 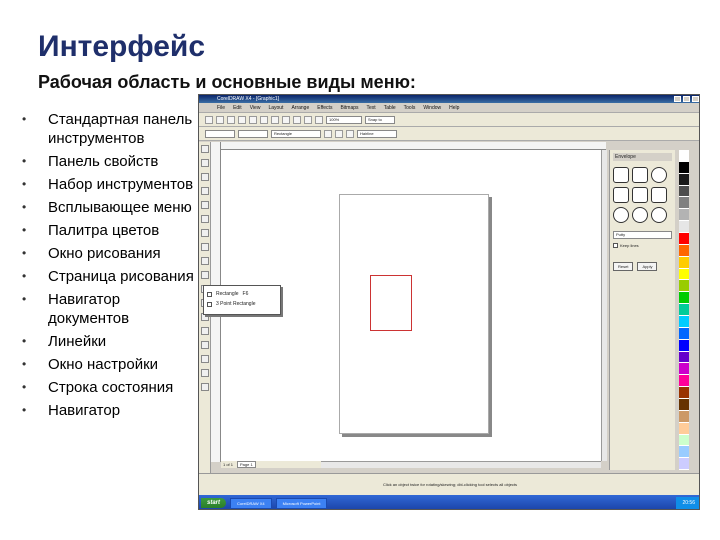 What do you see at coordinates (642, 235) in the screenshot?
I see `mapping-mode-select: Putty` at bounding box center [642, 235].